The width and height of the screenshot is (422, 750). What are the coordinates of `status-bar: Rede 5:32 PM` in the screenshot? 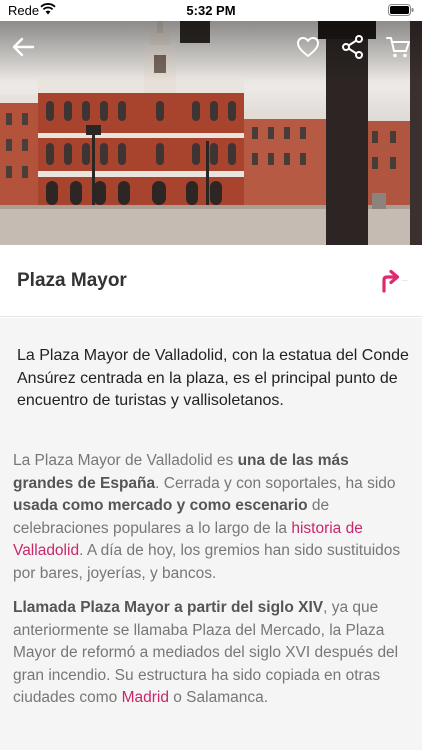 It's located at (211, 10).